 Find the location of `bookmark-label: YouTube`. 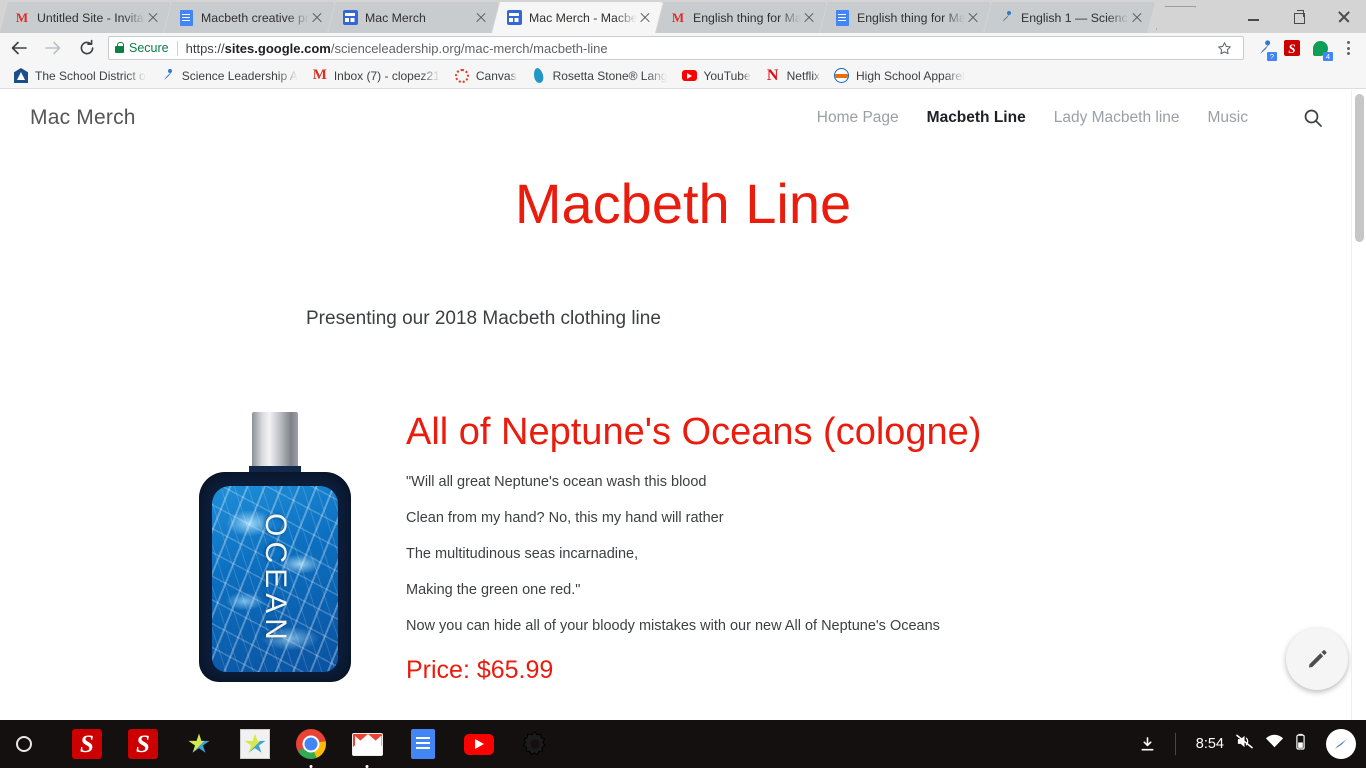

bookmark-label: YouTube is located at coordinates (727, 75).